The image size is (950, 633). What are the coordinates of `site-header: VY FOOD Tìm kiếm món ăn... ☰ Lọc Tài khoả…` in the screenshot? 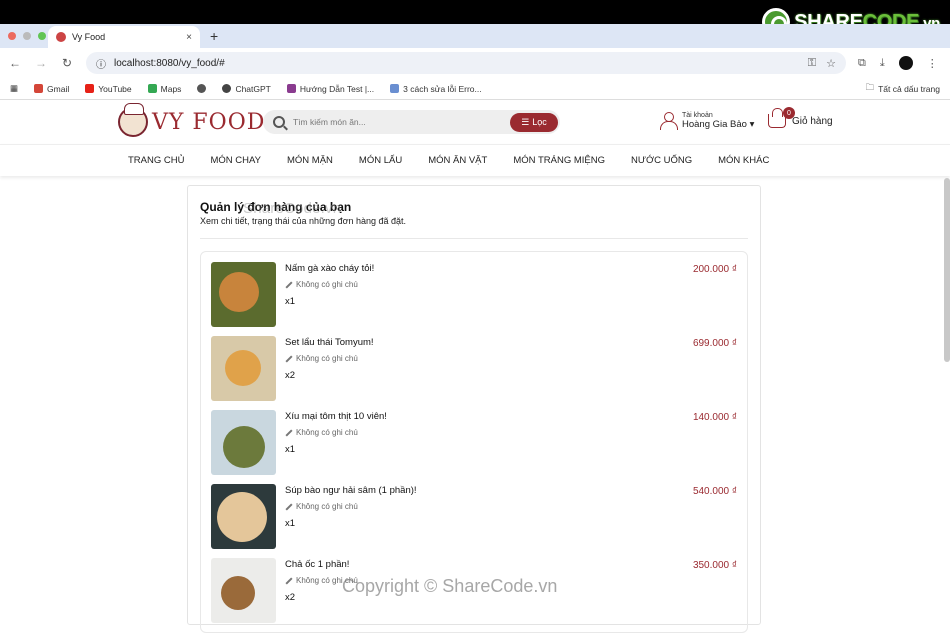 It's located at (475, 122).